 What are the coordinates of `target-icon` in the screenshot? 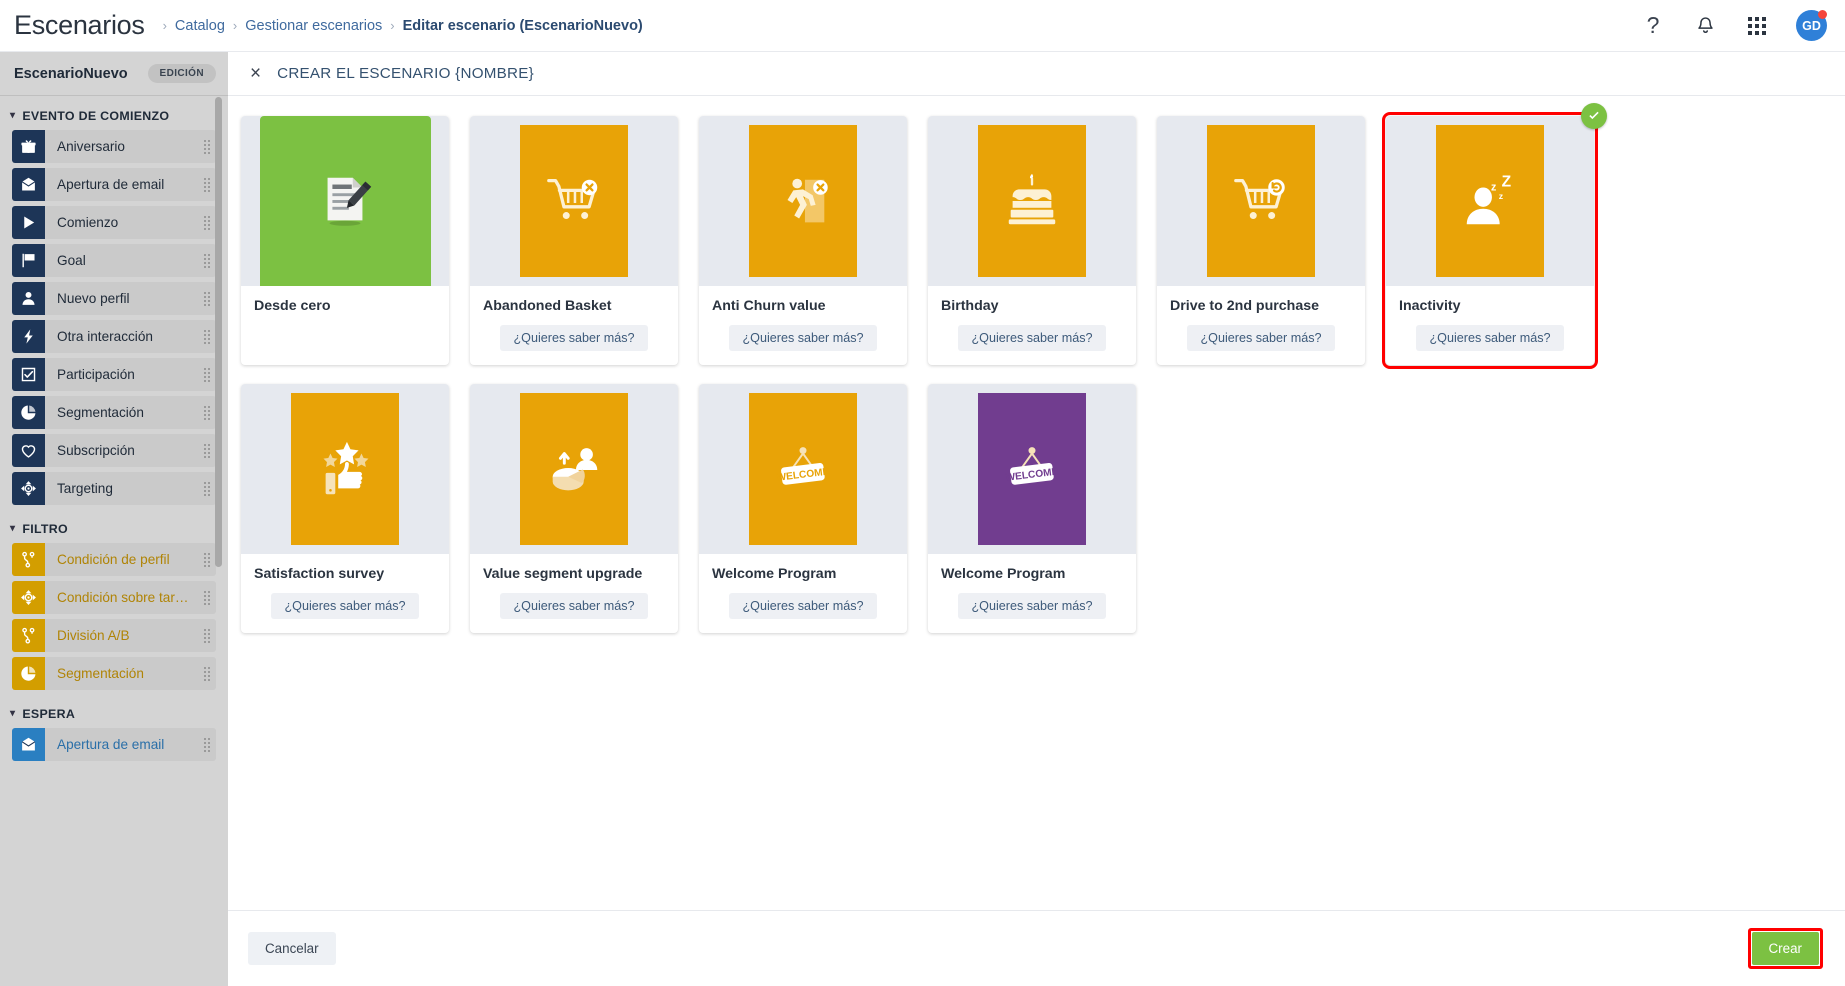 It's located at (28, 488).